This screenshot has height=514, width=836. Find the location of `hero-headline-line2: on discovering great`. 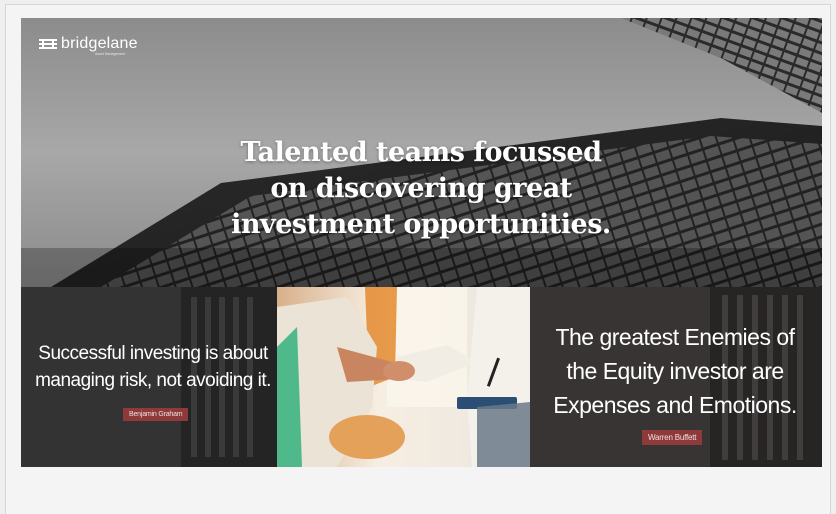

hero-headline-line2: on discovering great is located at coordinates (421, 188).